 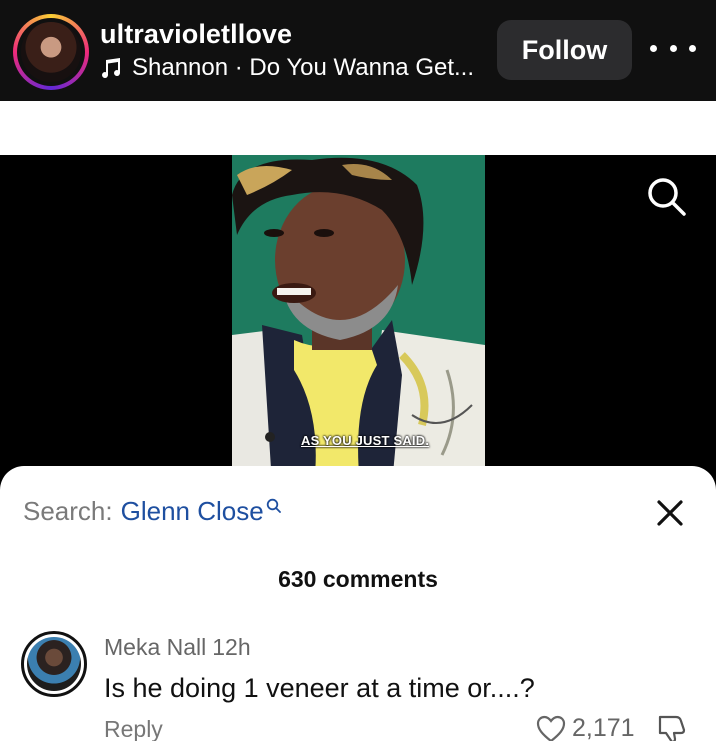 I want to click on avatar-image, so click(x=51, y=52).